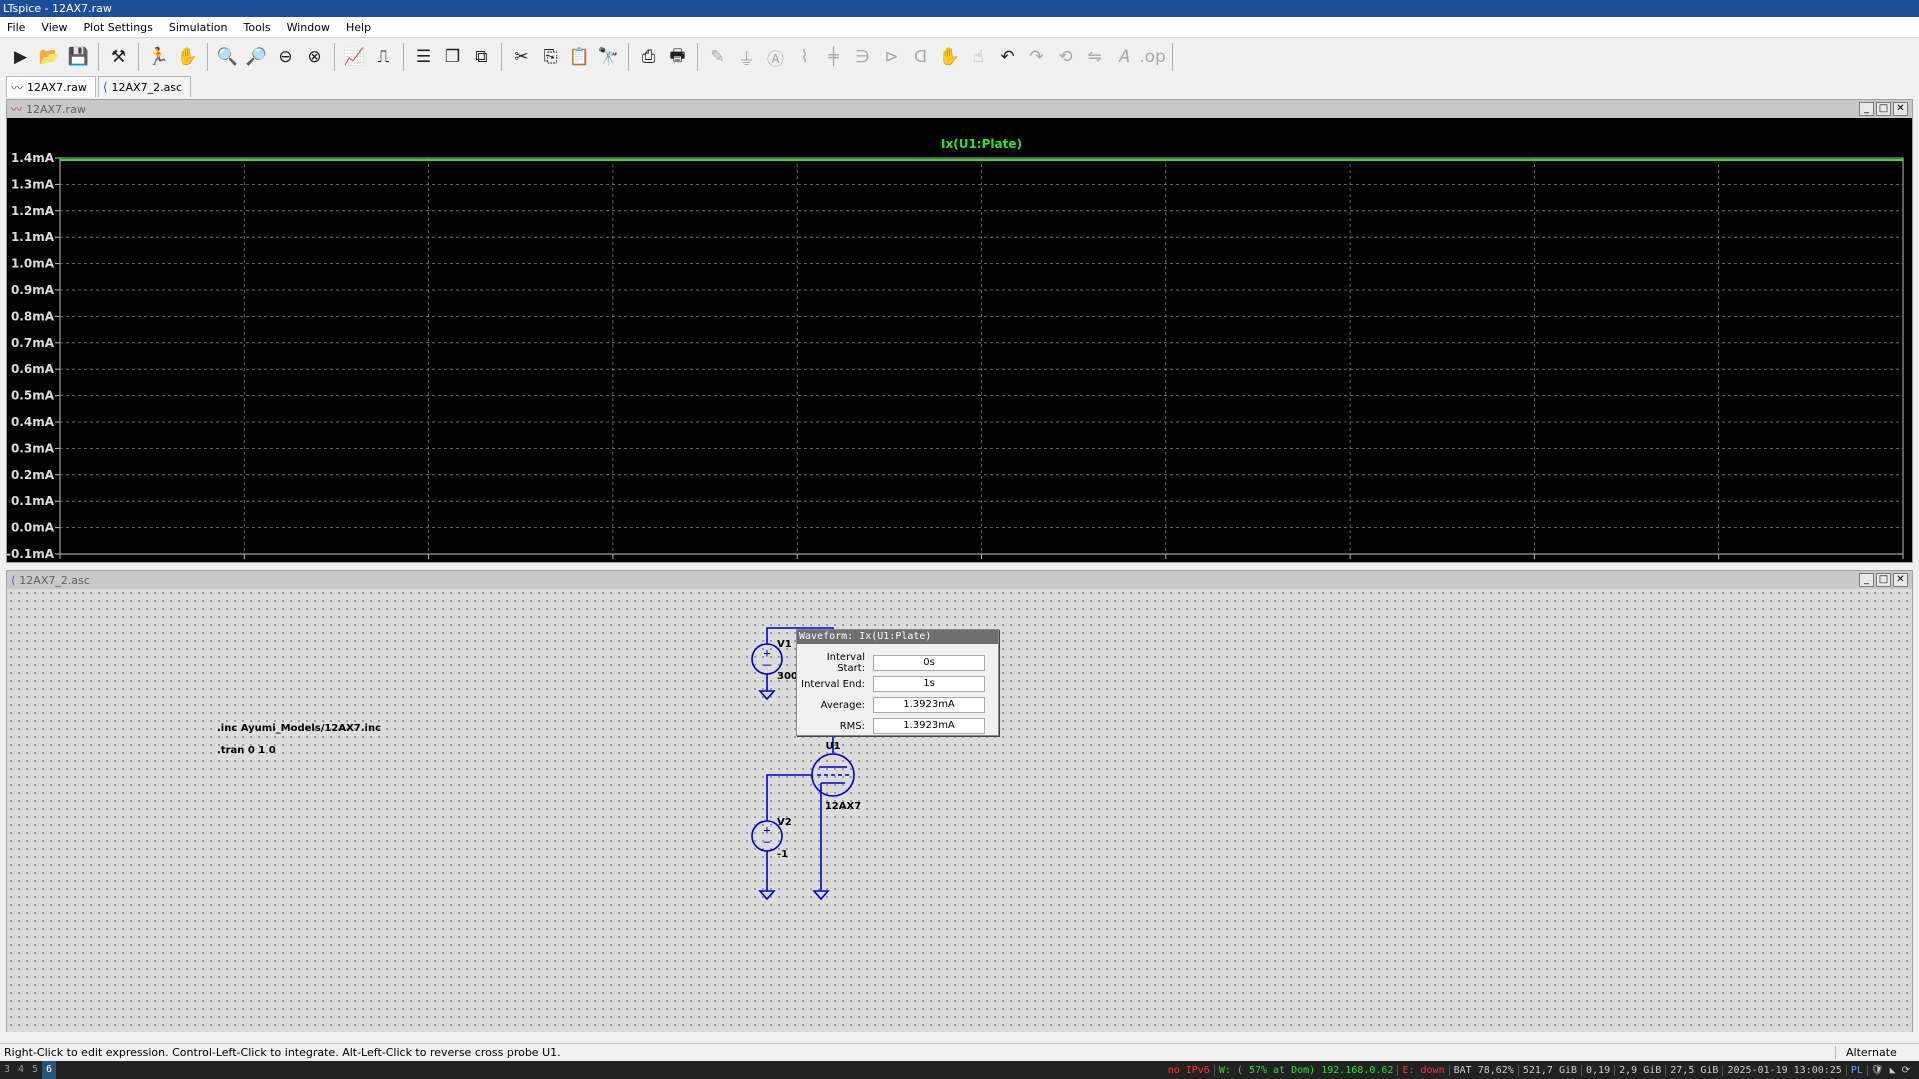 The height and width of the screenshot is (1079, 1919). What do you see at coordinates (21, 1070) in the screenshot?
I see `workspace-4: 4` at bounding box center [21, 1070].